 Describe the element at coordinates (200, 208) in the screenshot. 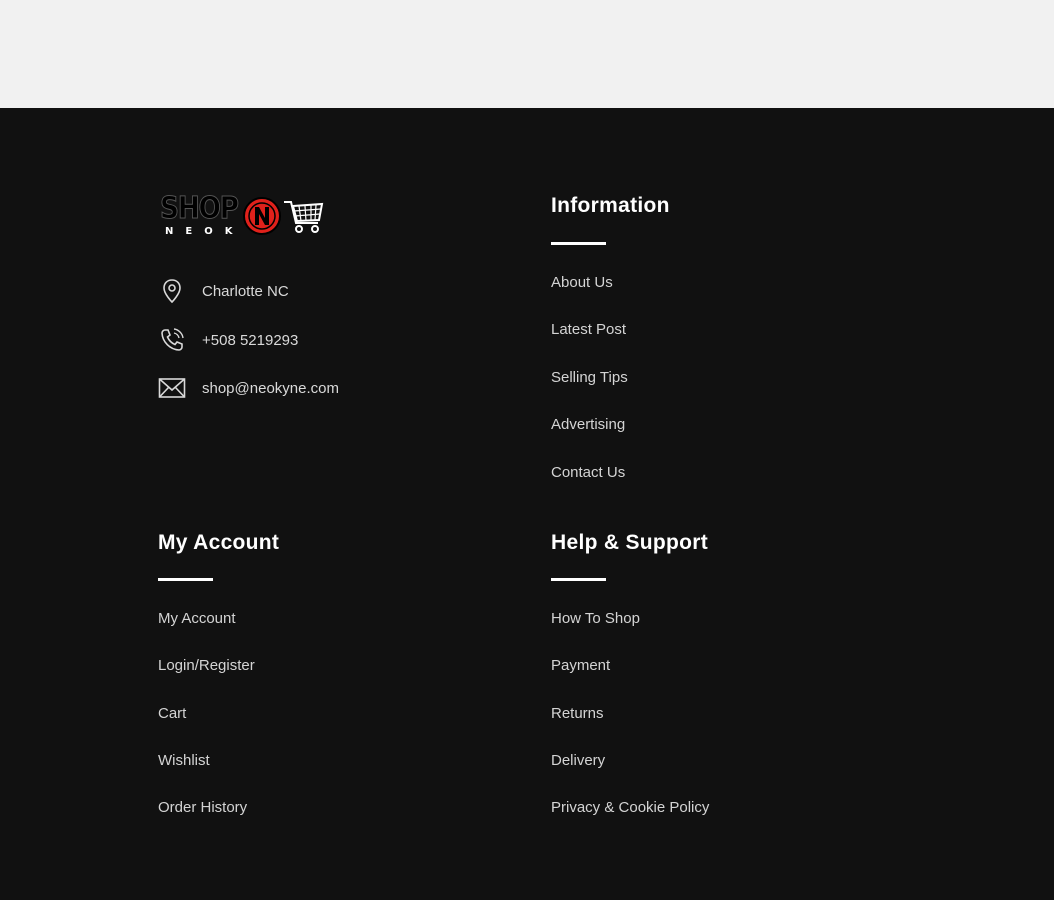

I see `logo-wordmark: SHOP` at that location.